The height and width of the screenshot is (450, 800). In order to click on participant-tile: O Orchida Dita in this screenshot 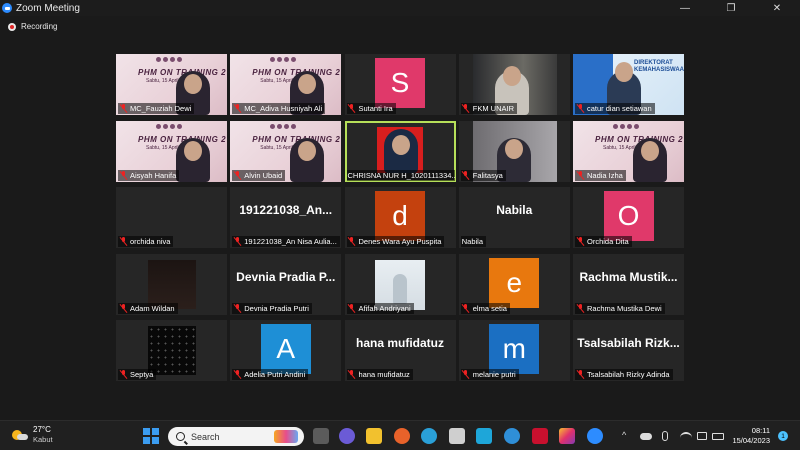, I will do `click(628, 217)`.